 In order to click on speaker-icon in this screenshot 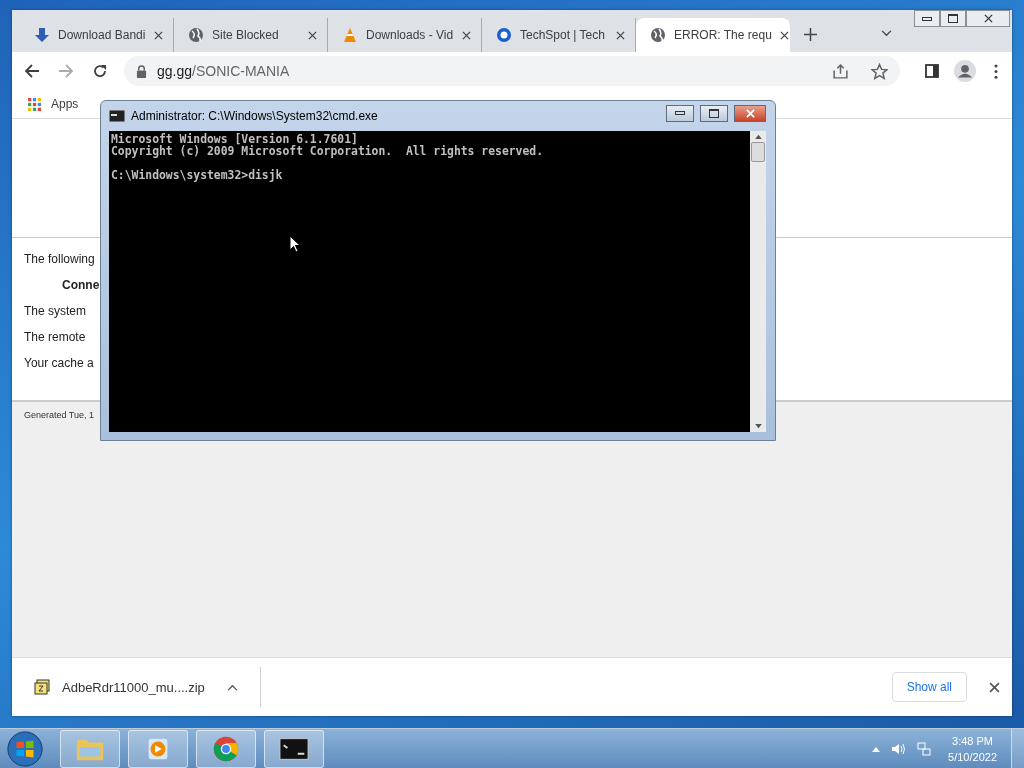, I will do `click(898, 749)`.